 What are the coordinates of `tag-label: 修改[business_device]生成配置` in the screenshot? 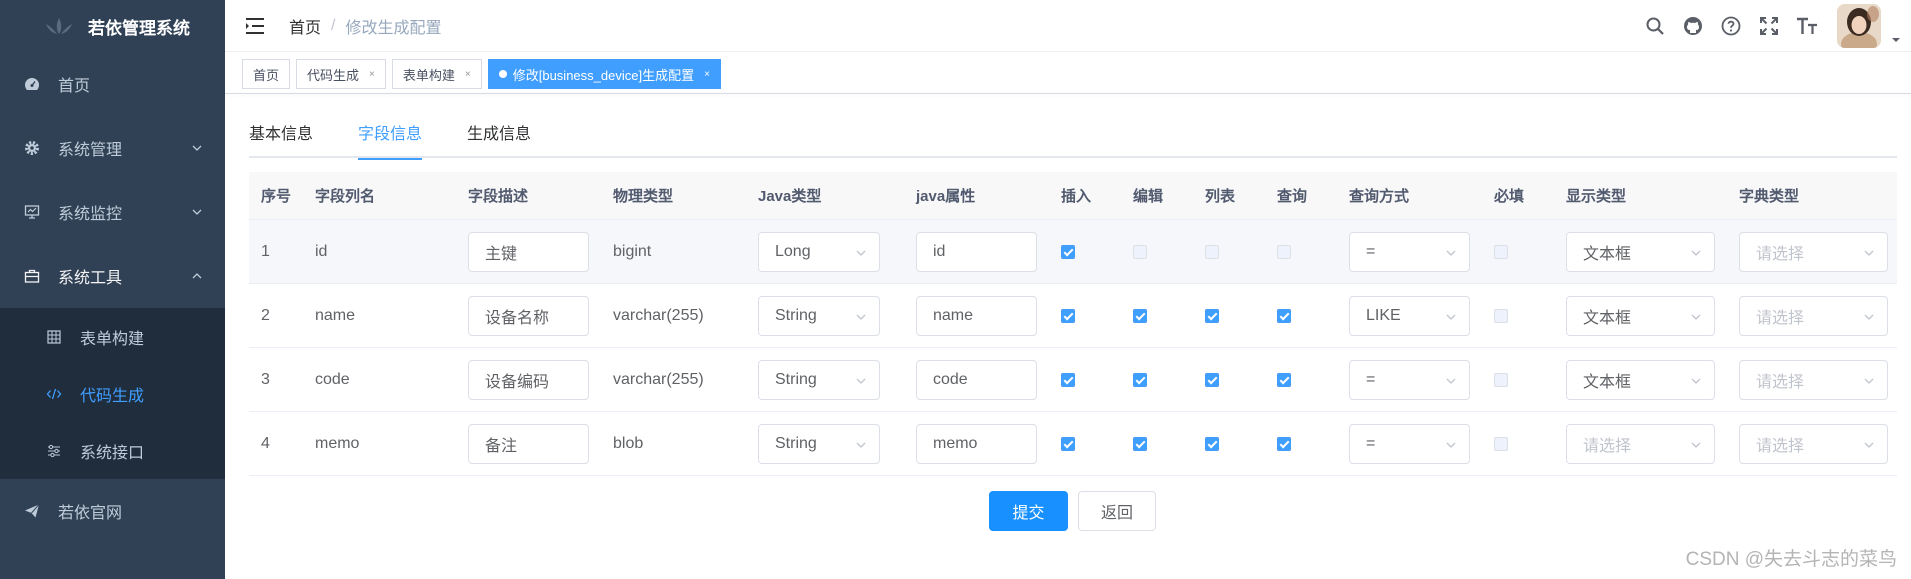 It's located at (603, 75).